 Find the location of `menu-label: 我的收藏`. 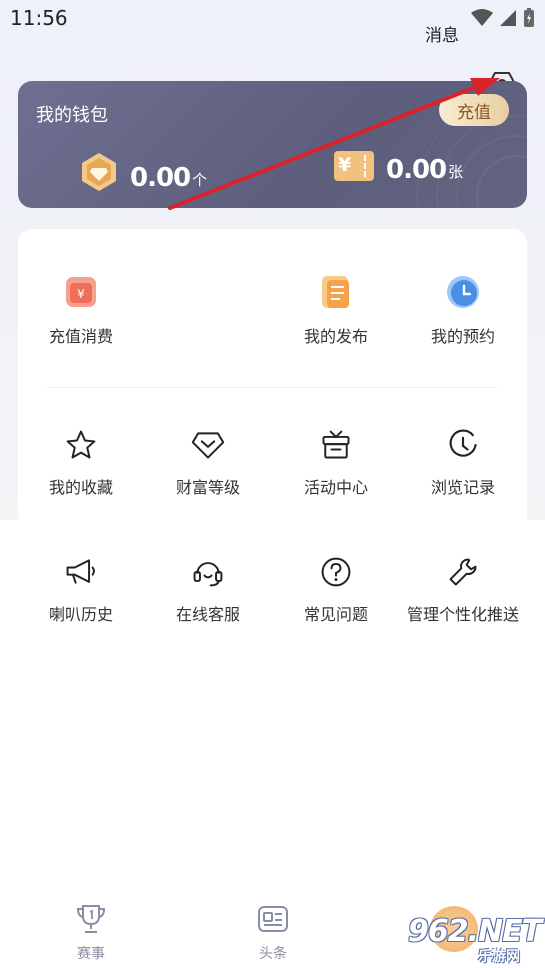

menu-label: 我的收藏 is located at coordinates (80, 487).